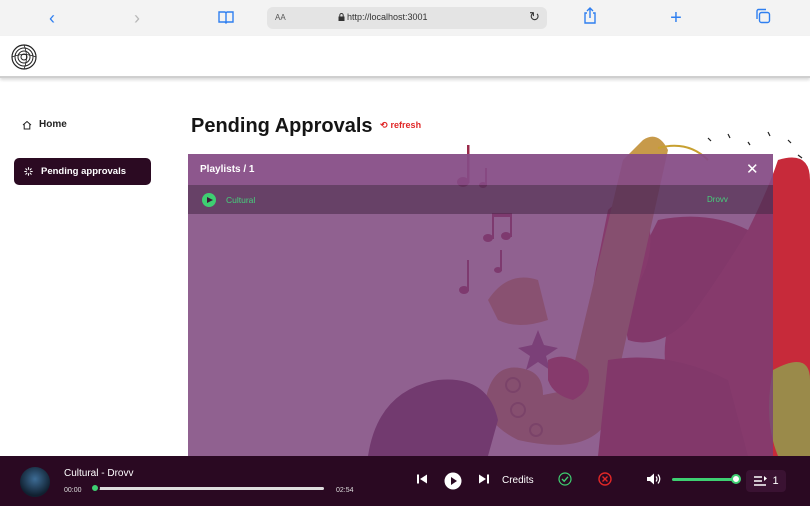 This screenshot has height=506, width=810. Describe the element at coordinates (654, 481) in the screenshot. I see `volume-icon` at that location.